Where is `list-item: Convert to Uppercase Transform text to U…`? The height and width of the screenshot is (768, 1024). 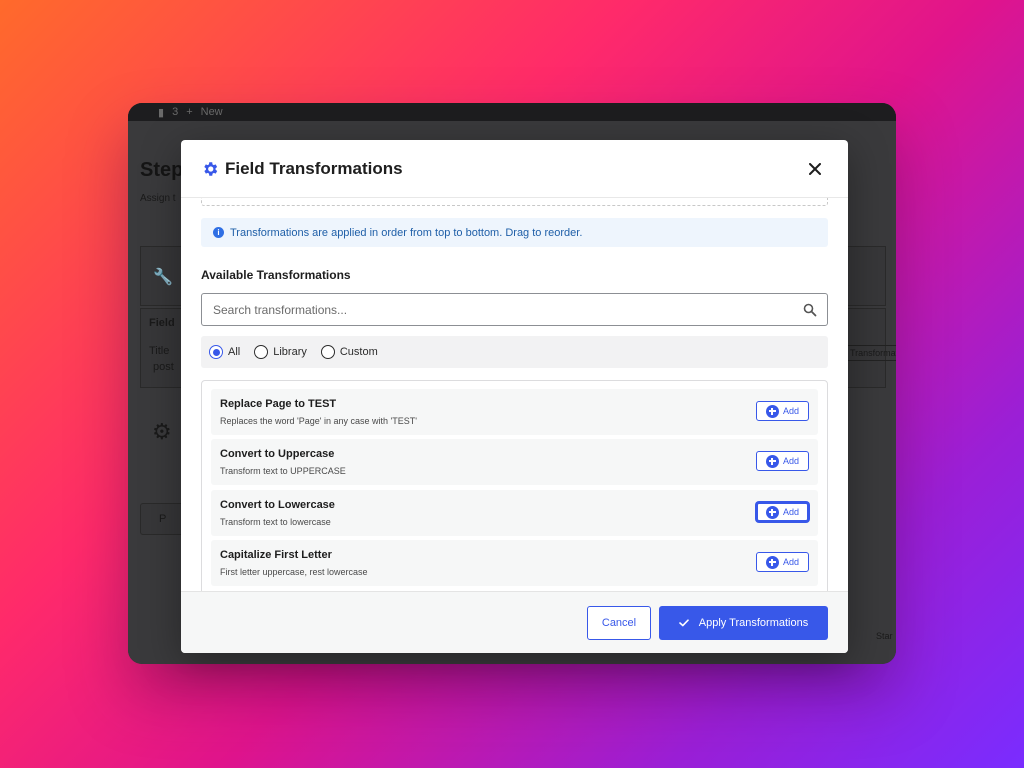 list-item: Convert to Uppercase Transform text to U… is located at coordinates (514, 462).